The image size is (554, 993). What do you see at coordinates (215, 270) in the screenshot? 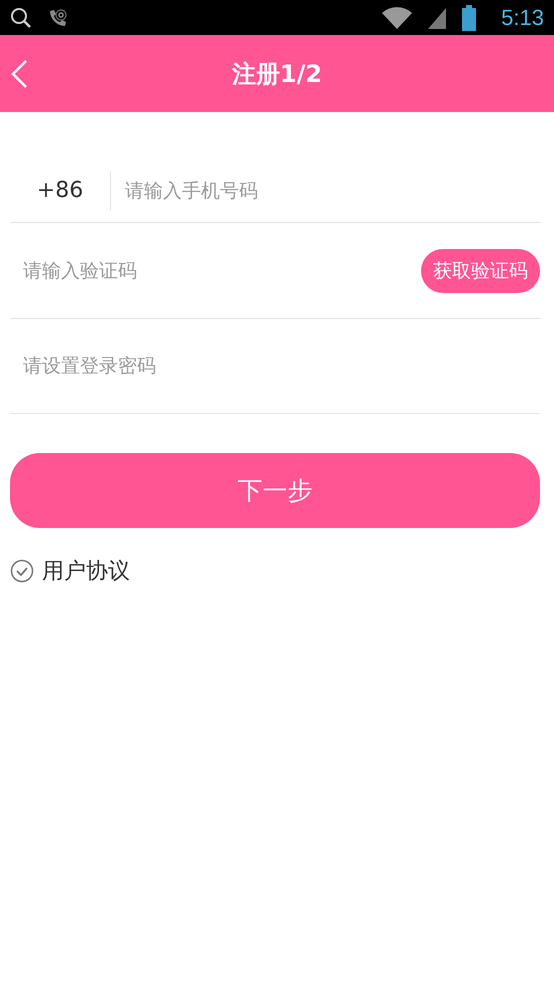
I see `code-input: 请输入验证码` at bounding box center [215, 270].